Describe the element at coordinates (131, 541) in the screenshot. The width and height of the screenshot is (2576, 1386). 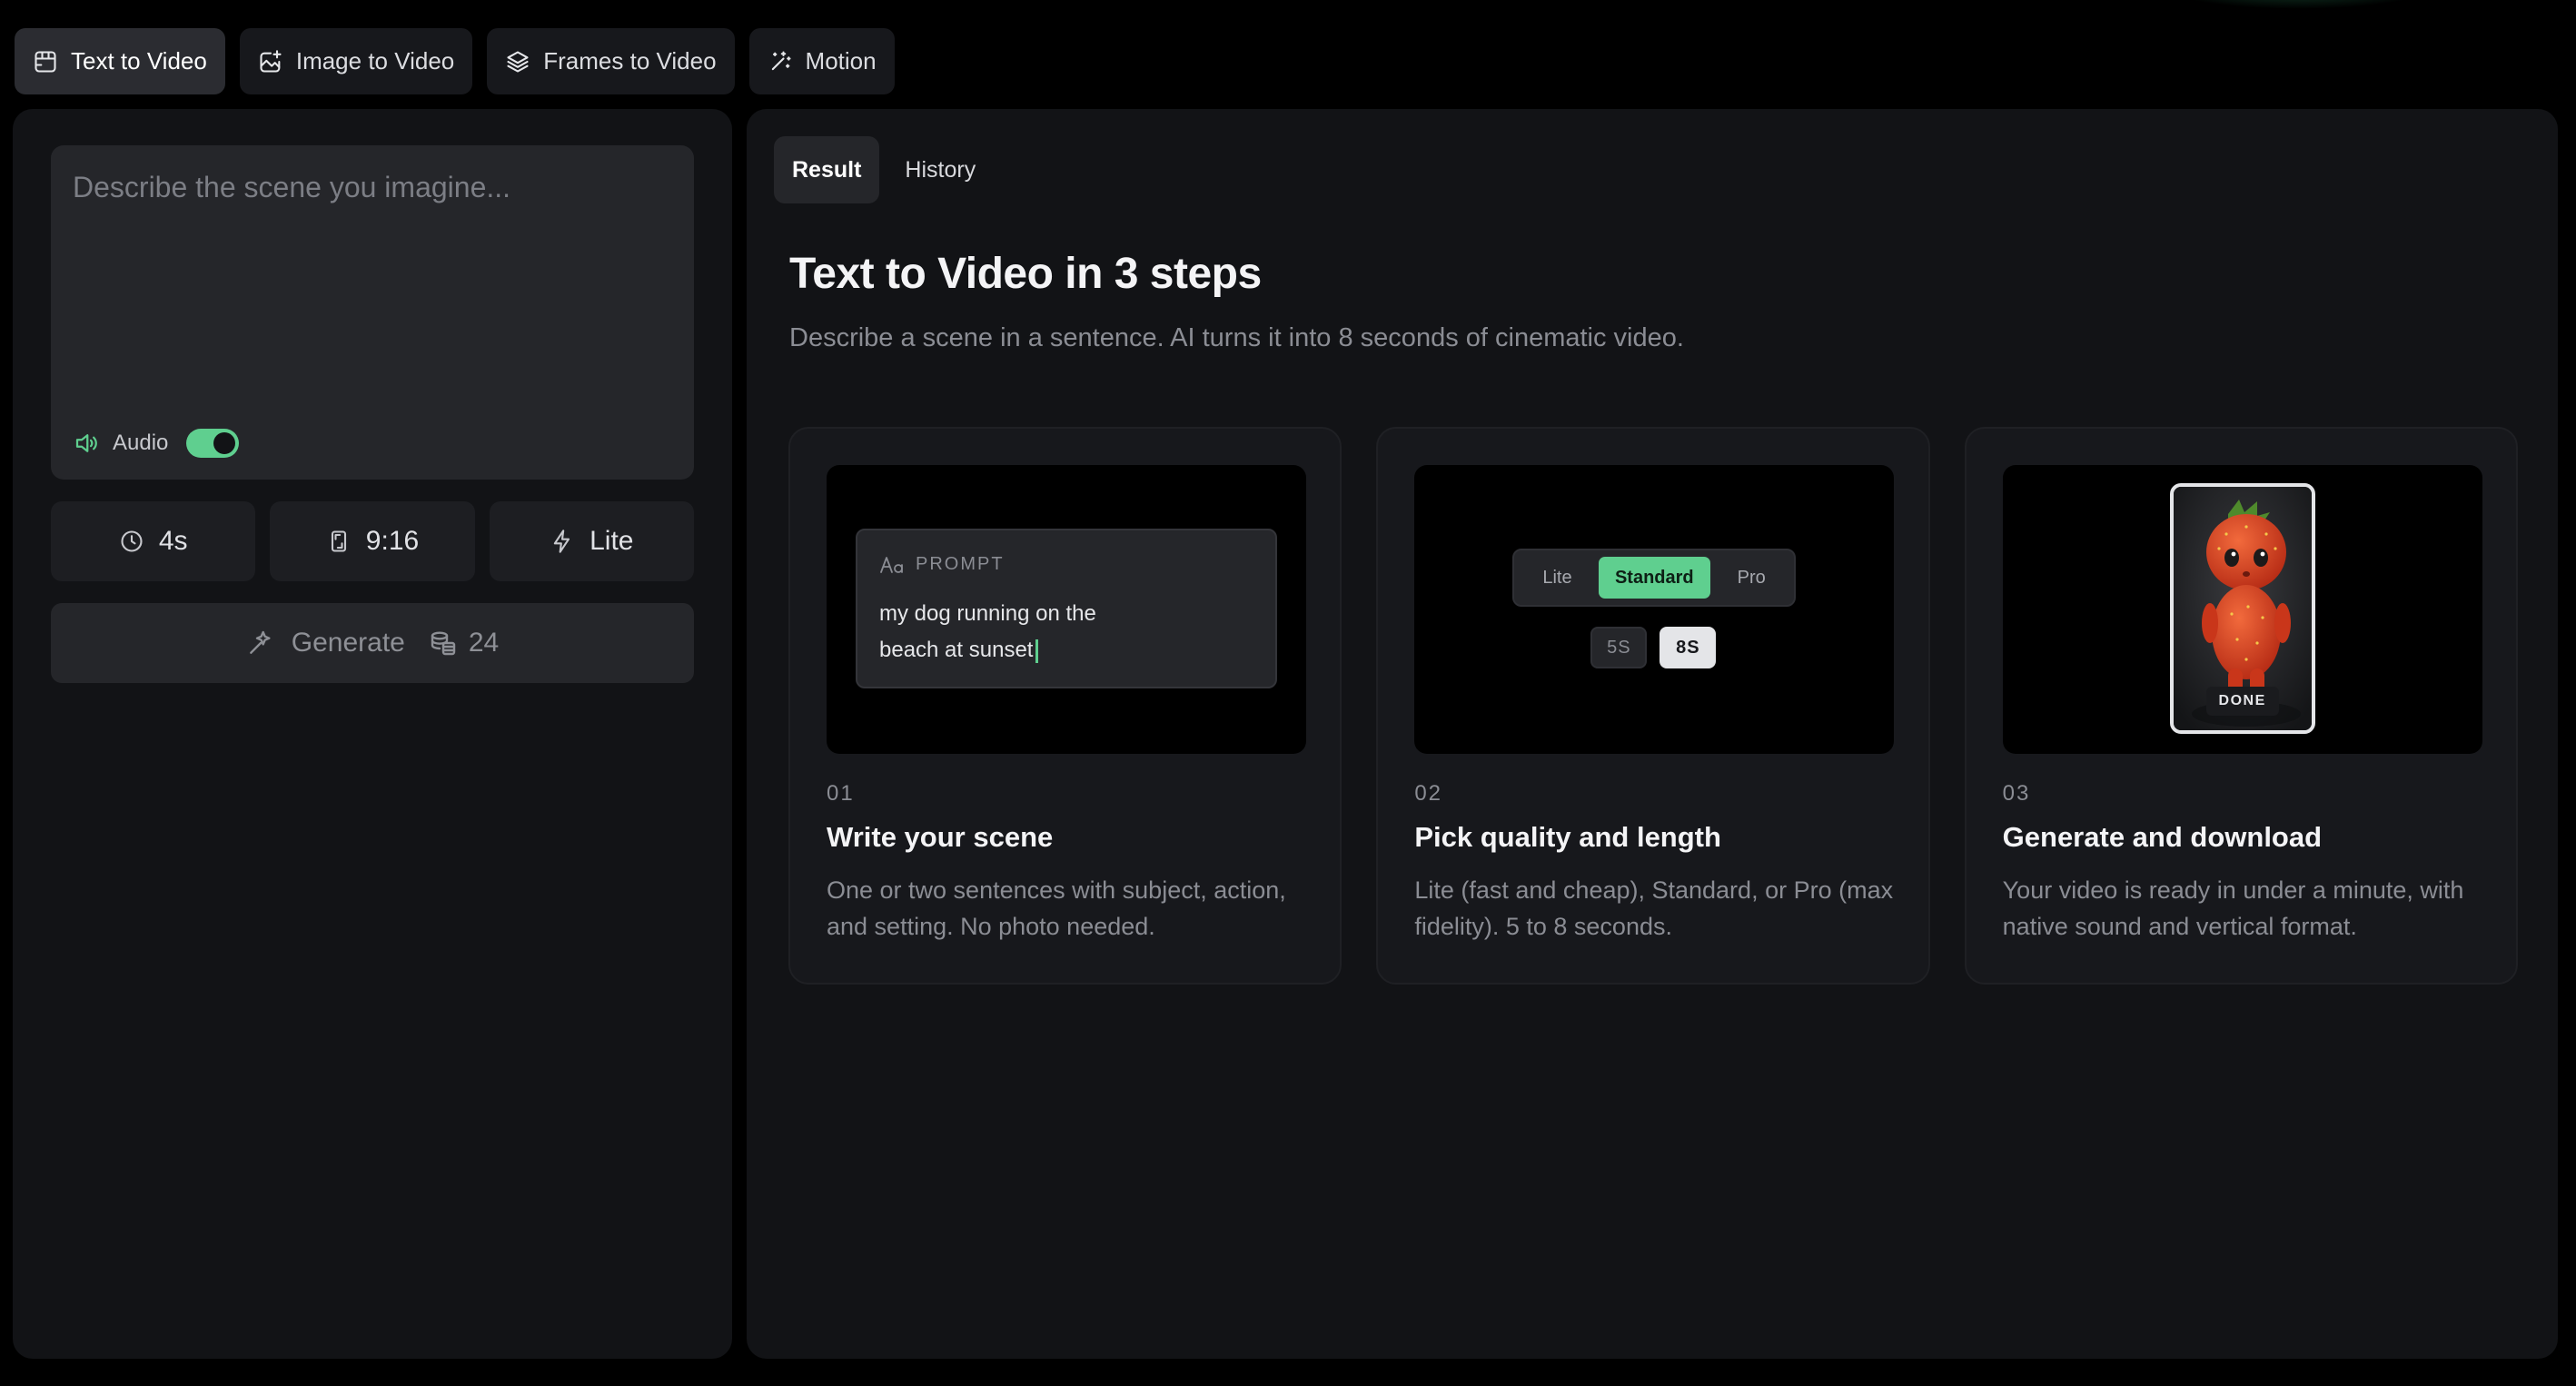
I see `clock-icon` at that location.